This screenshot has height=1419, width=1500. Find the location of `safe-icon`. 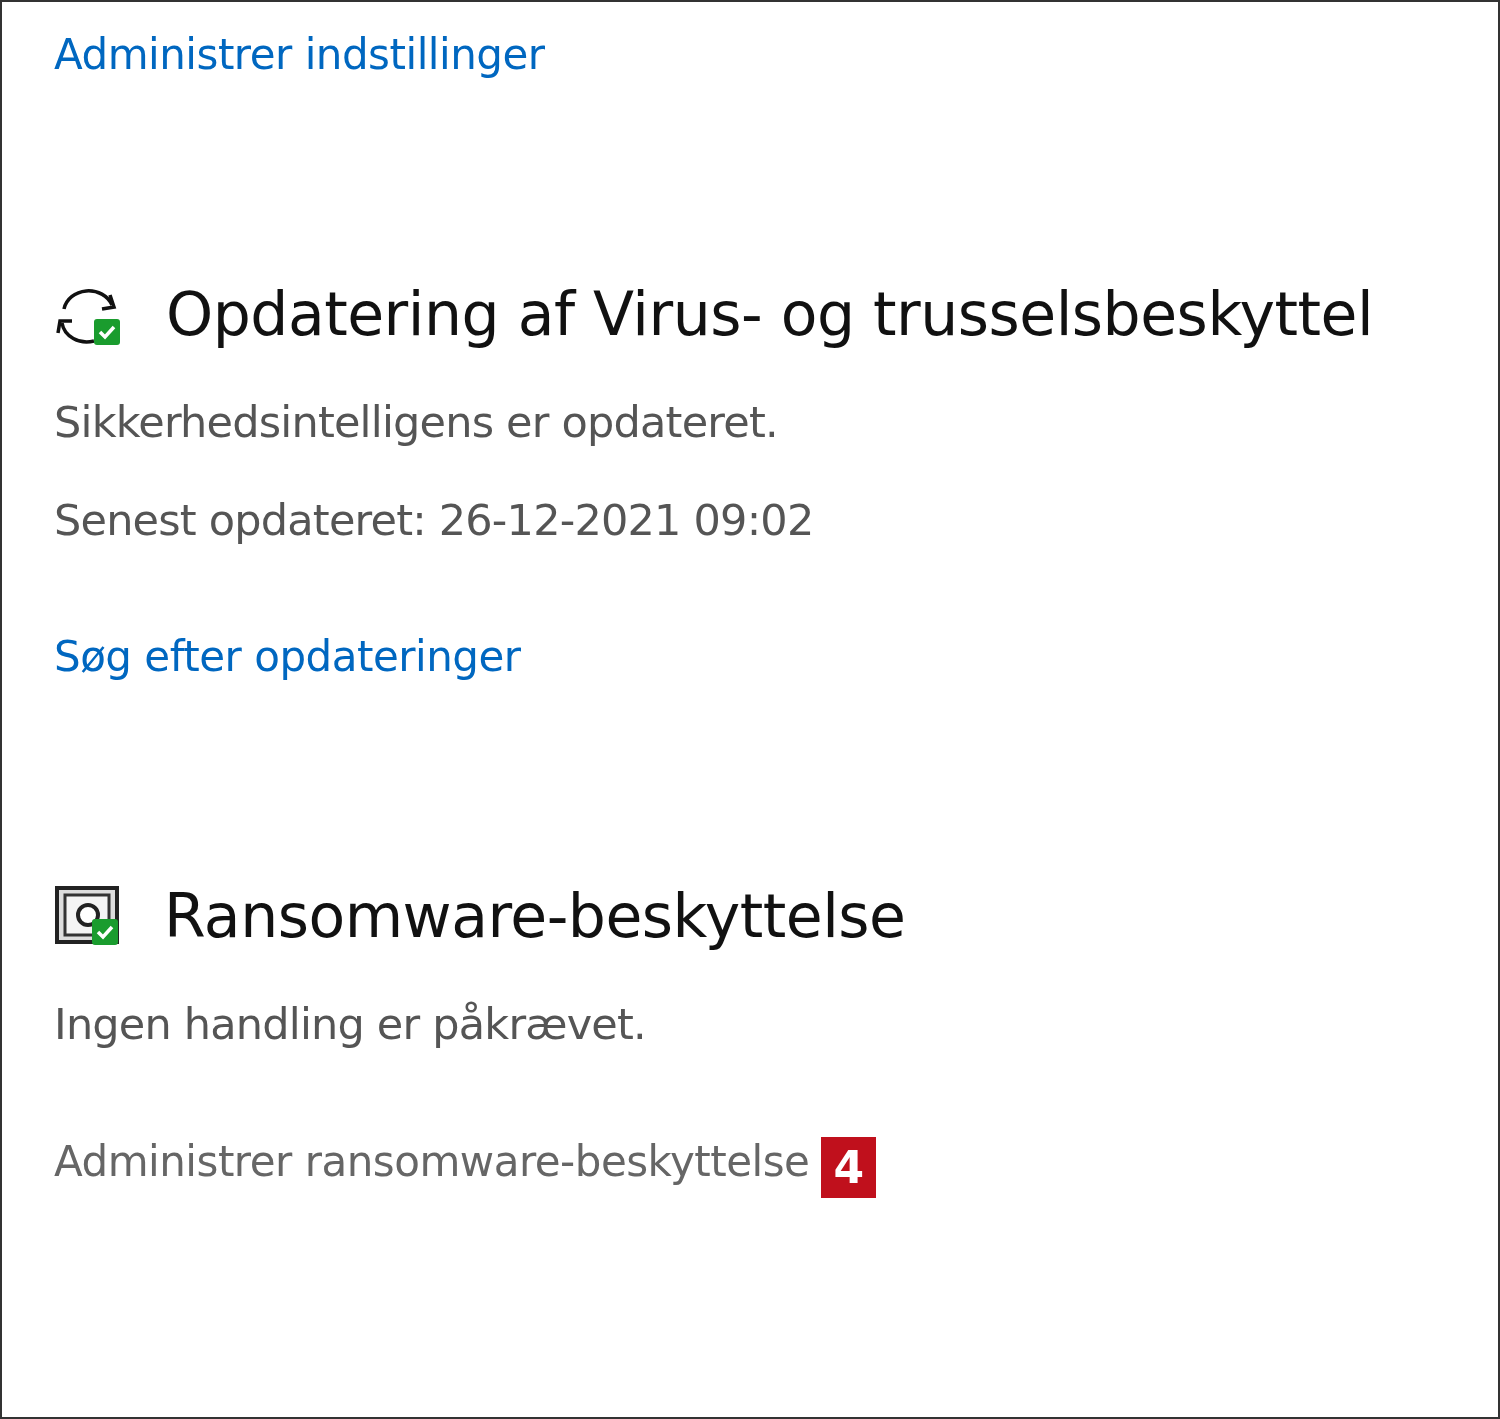

safe-icon is located at coordinates (88, 916).